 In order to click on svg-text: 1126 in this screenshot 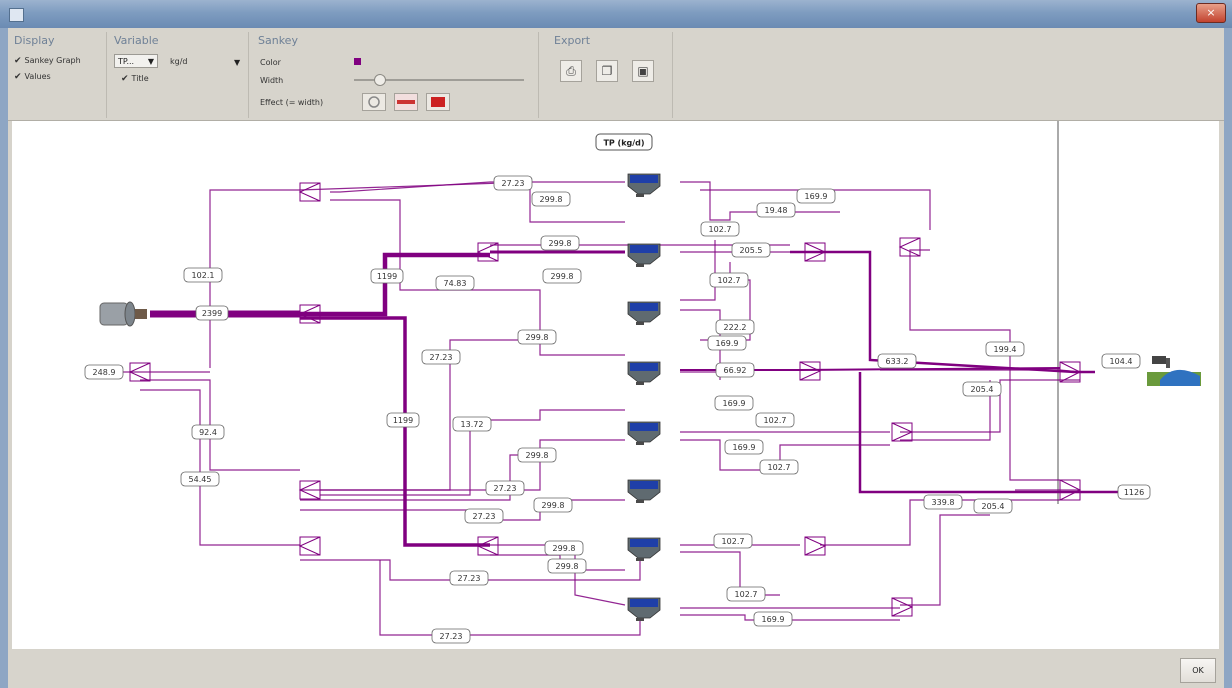, I will do `click(1134, 492)`.